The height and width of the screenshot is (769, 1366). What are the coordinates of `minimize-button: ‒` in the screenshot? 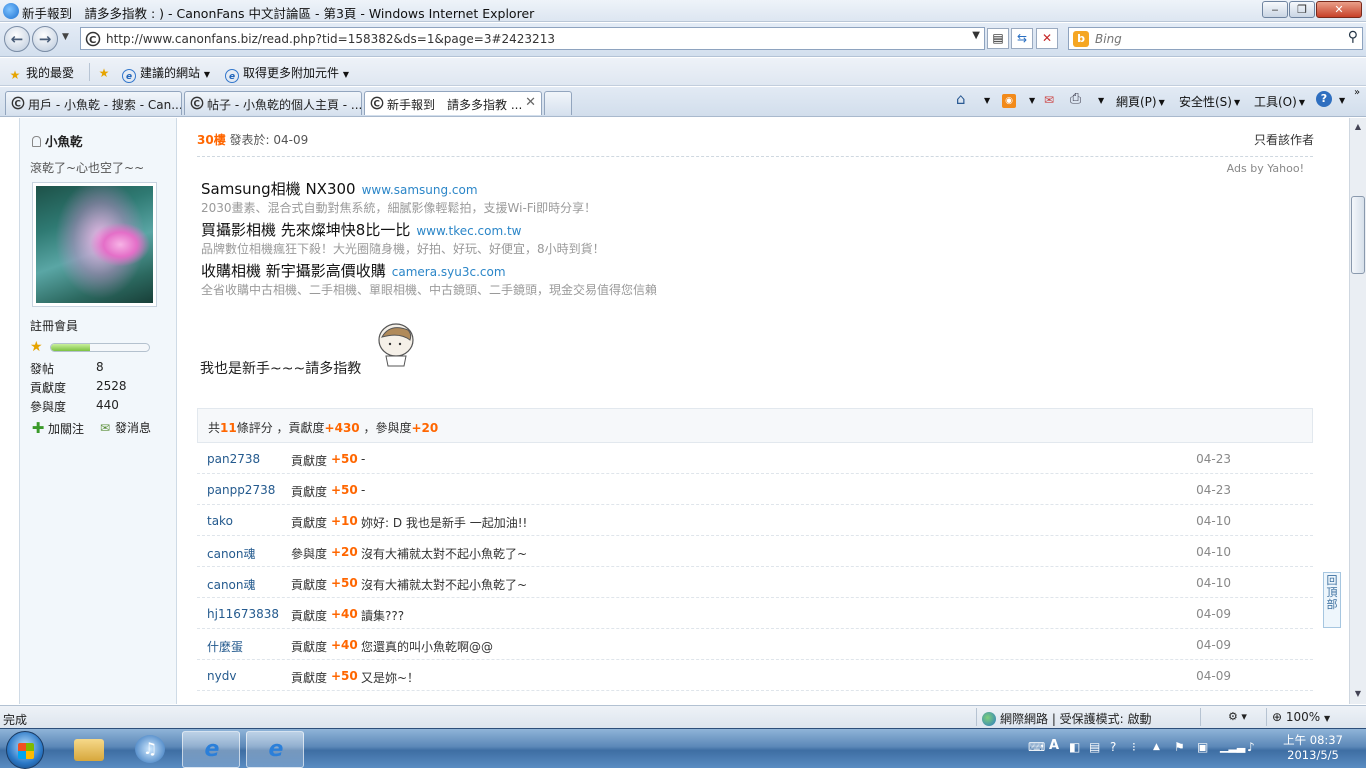 It's located at (1275, 9).